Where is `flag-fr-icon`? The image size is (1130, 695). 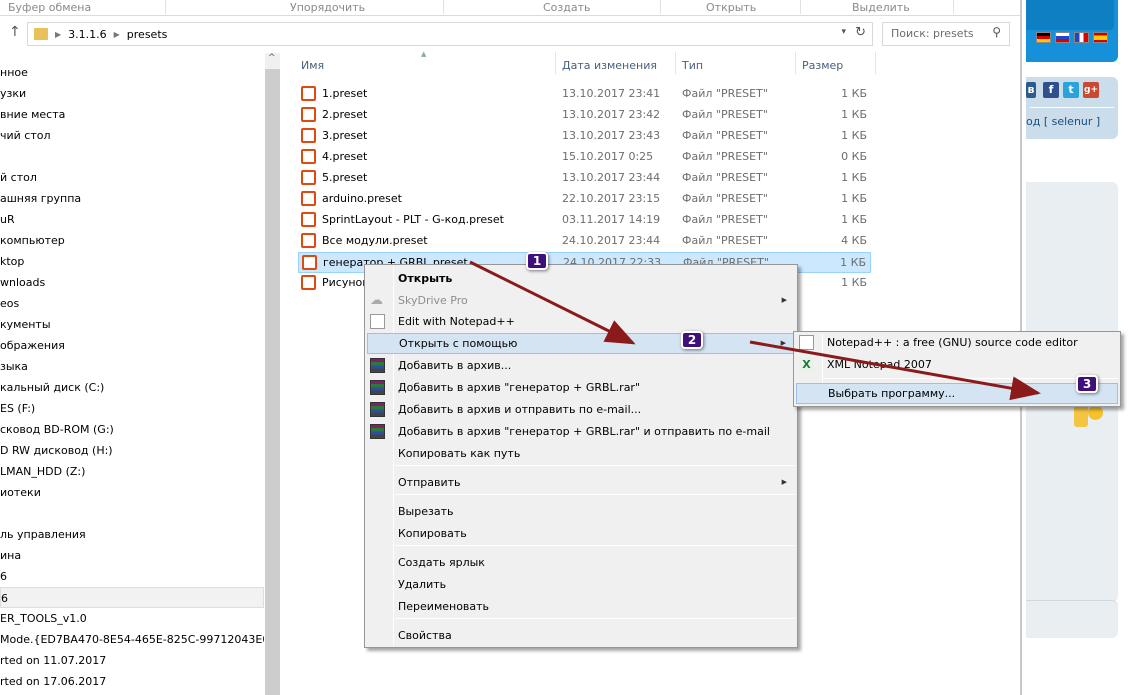 flag-fr-icon is located at coordinates (1081, 37).